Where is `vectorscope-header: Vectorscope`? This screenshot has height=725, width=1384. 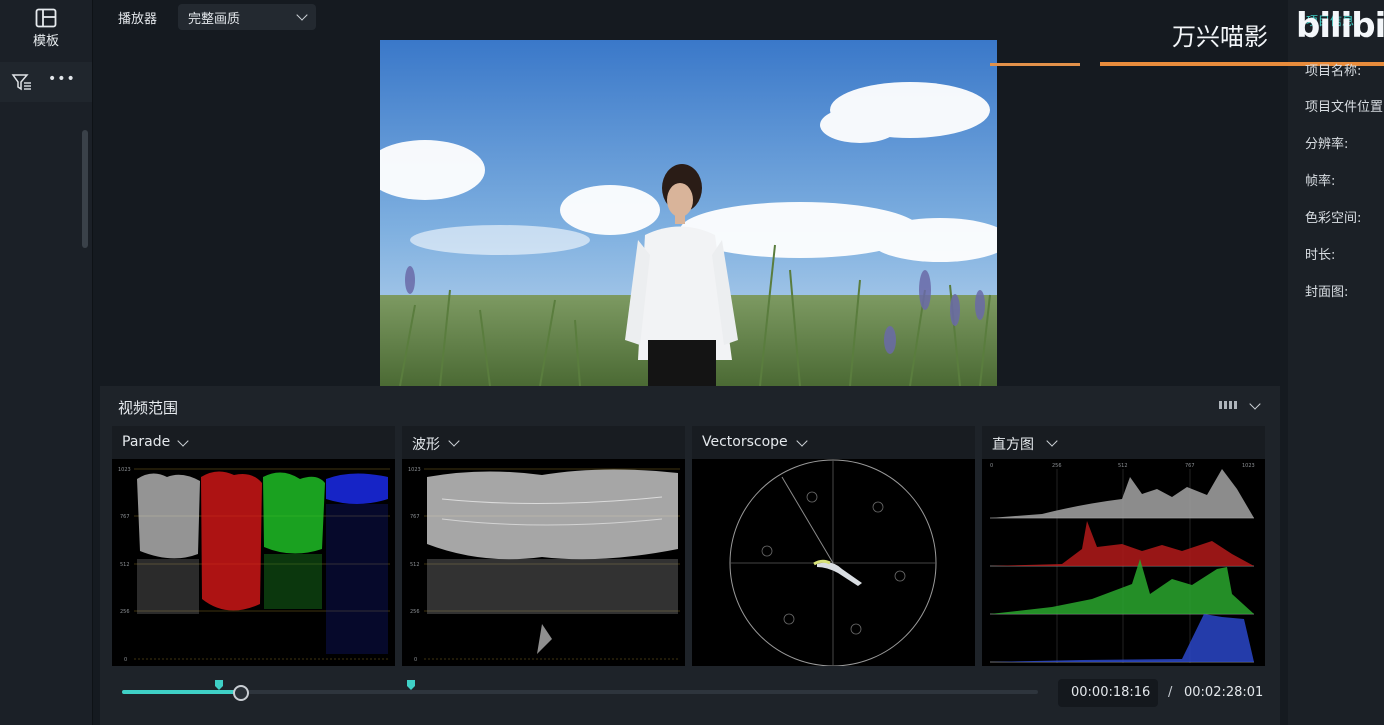 vectorscope-header: Vectorscope is located at coordinates (833, 442).